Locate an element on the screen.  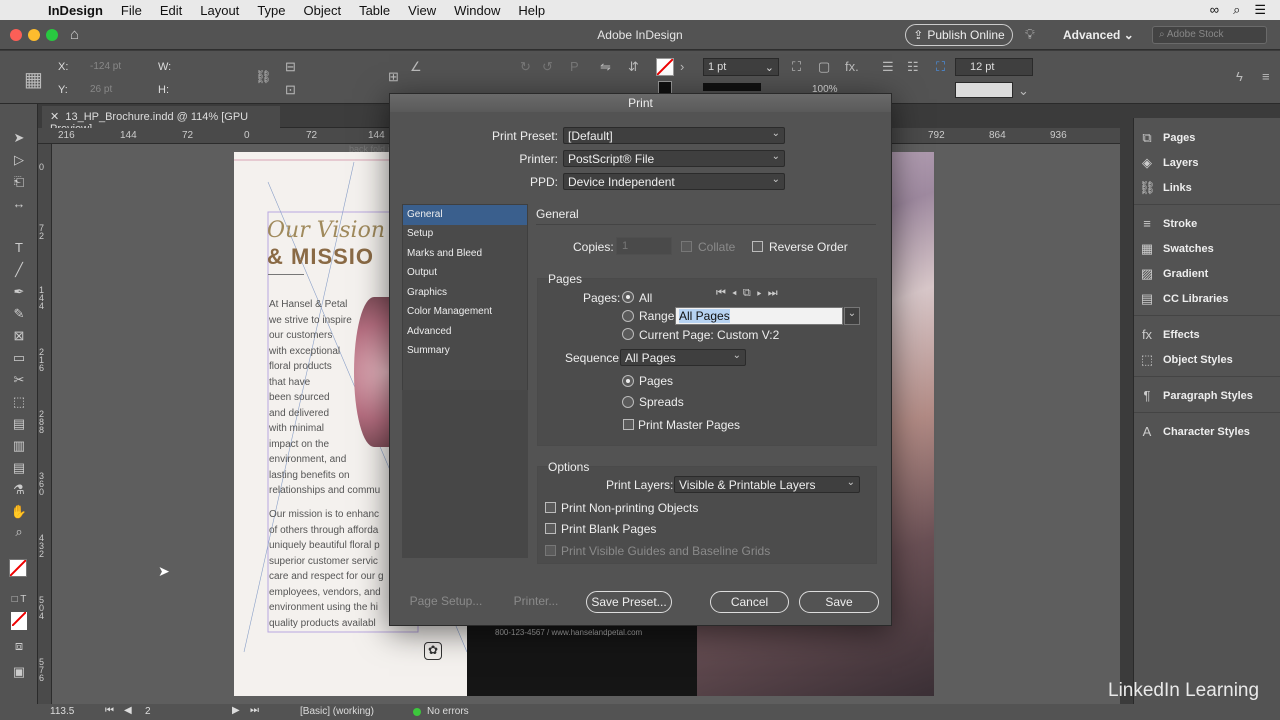
print-blank-pages-checkbox is located at coordinates (550, 528).